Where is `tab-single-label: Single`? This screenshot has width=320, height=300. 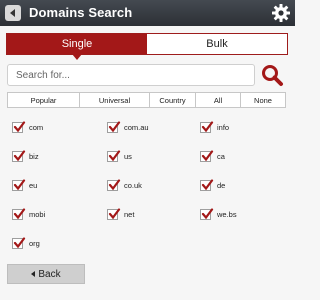 tab-single-label: Single is located at coordinates (77, 44).